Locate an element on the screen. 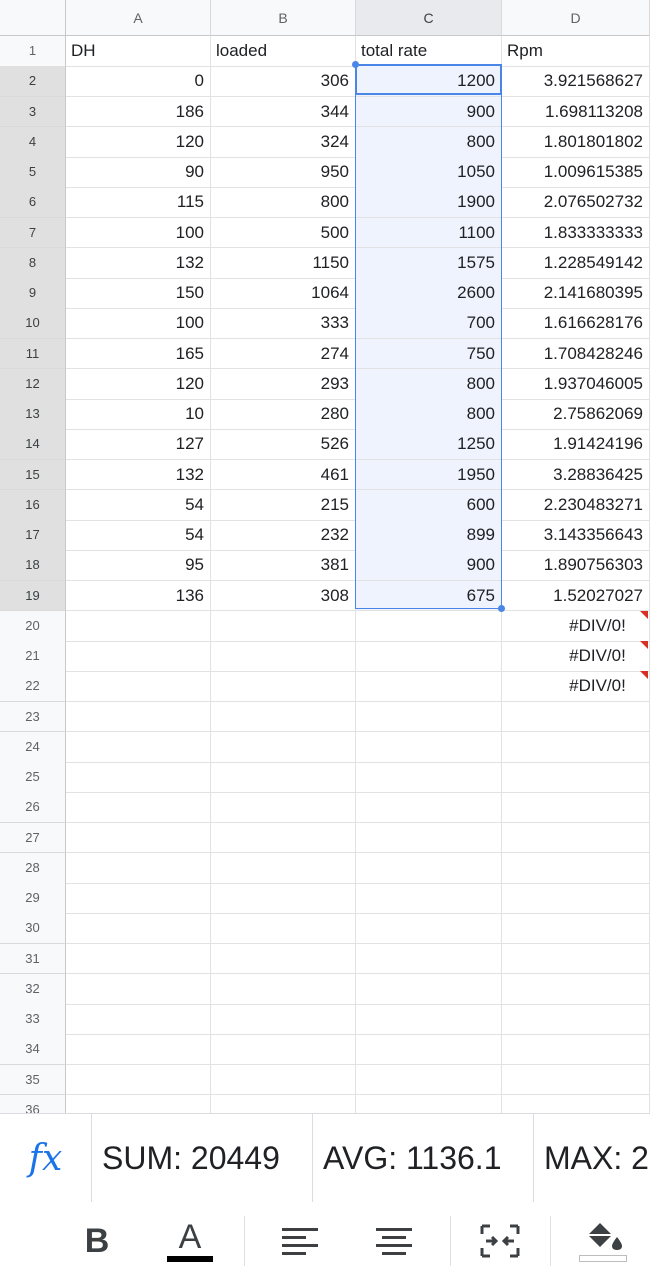  row-header-23: 23 is located at coordinates (33, 717).